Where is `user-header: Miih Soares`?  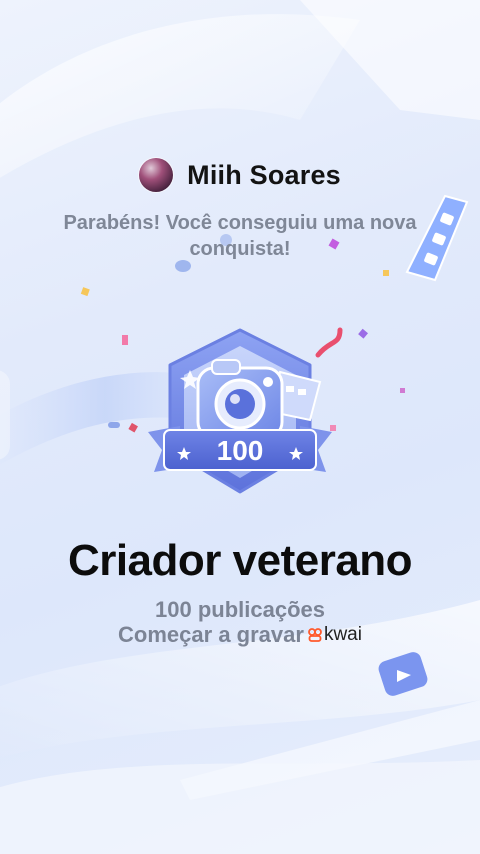
user-header: Miih Soares is located at coordinates (240, 175).